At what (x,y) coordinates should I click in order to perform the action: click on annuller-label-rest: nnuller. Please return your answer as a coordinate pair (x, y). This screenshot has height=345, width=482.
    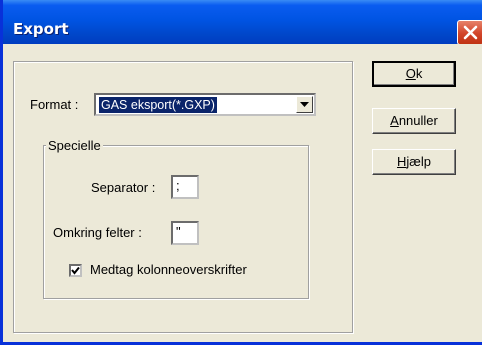
    Looking at the image, I should click on (418, 120).